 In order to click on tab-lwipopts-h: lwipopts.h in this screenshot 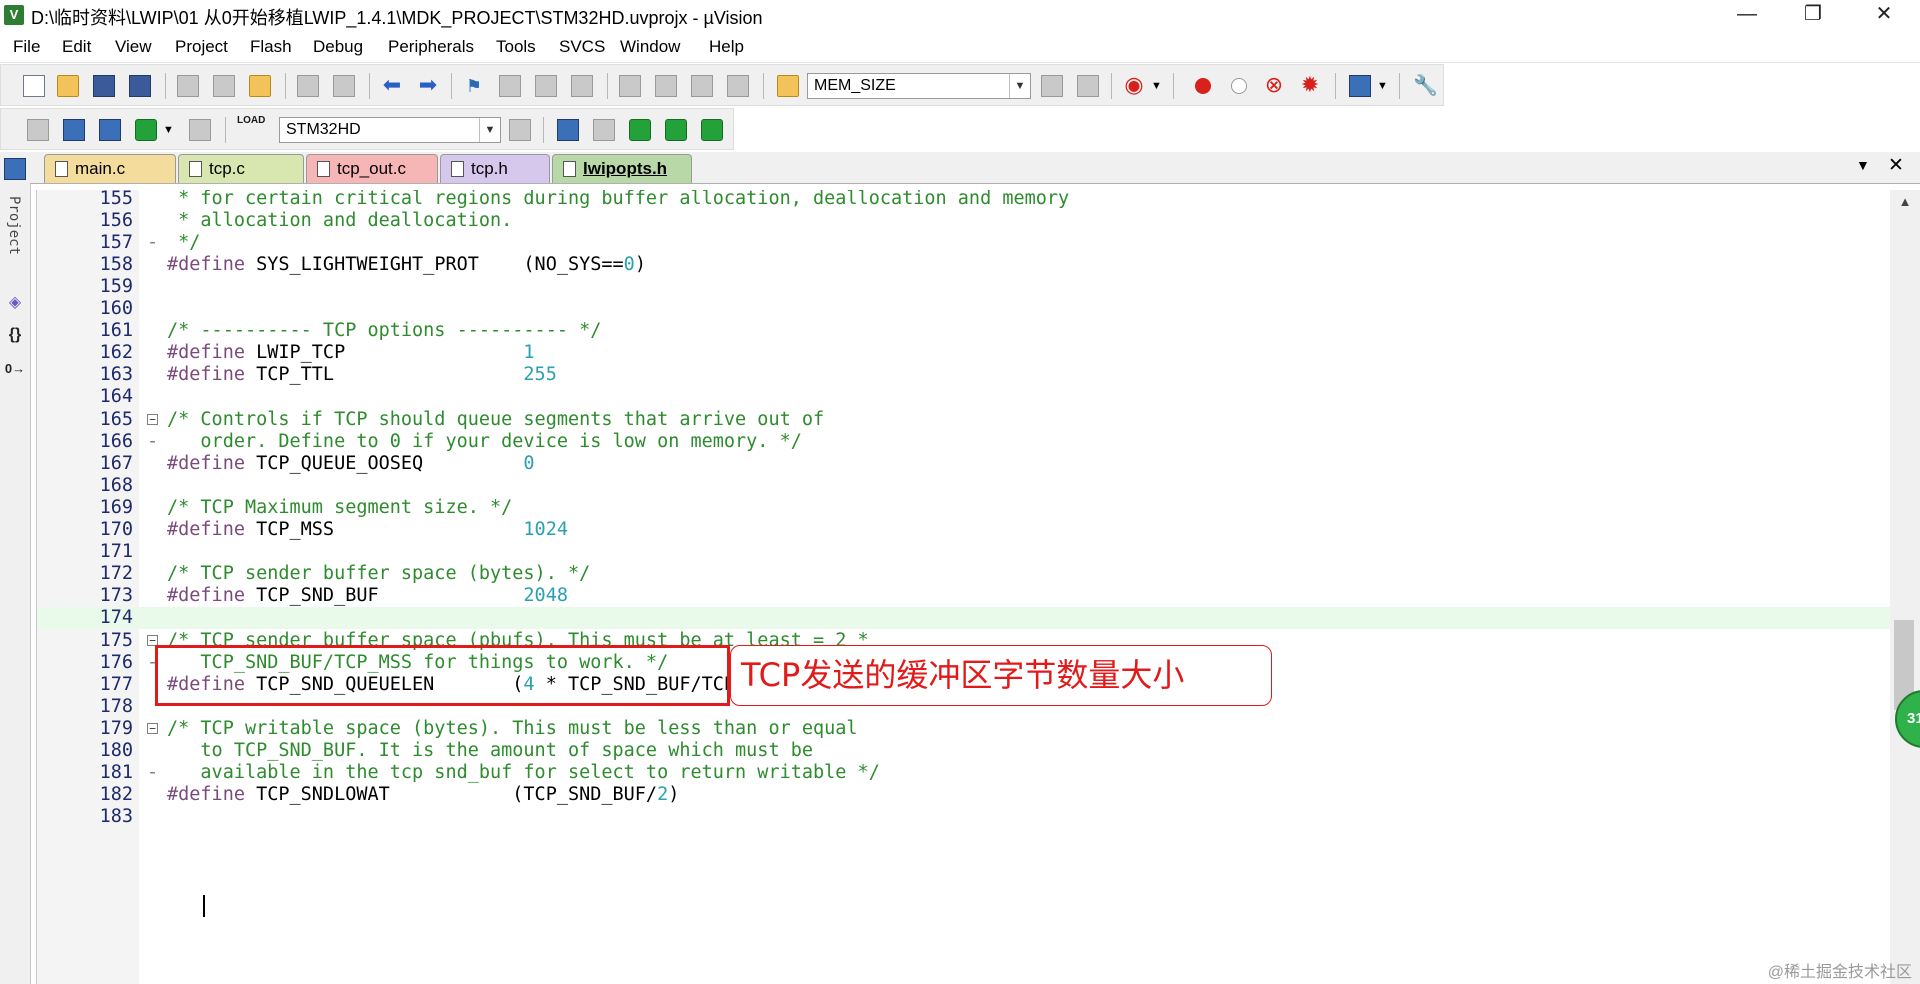, I will do `click(622, 168)`.